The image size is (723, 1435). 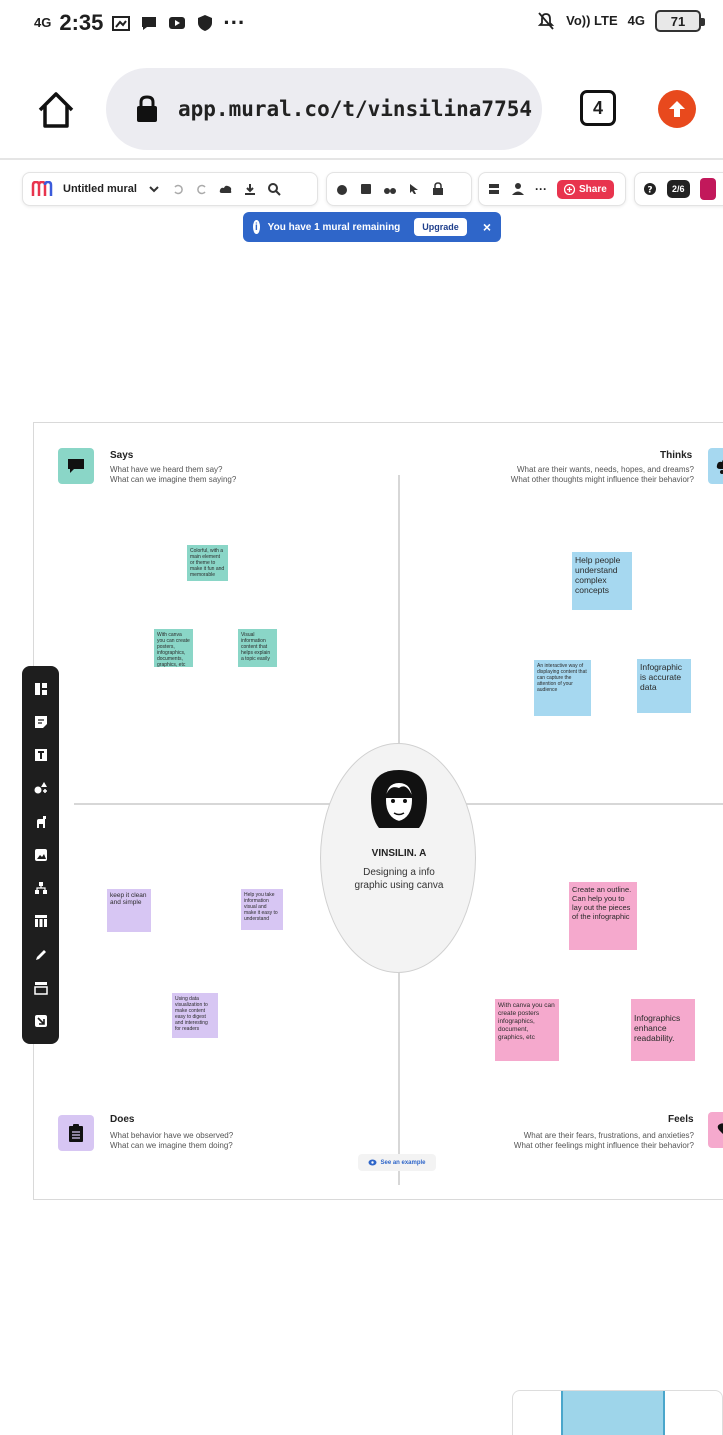 I want to click on arrow-up-icon, so click(x=677, y=109).